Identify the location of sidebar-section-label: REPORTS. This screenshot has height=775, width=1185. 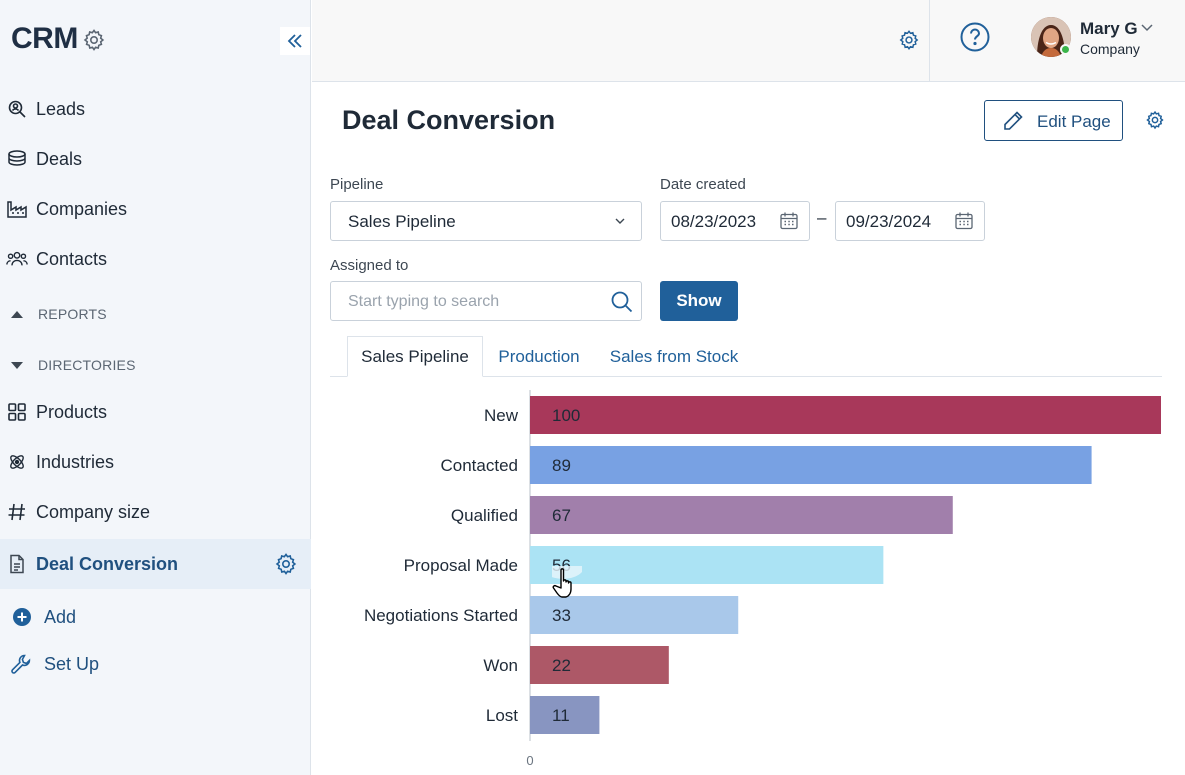
(72, 314).